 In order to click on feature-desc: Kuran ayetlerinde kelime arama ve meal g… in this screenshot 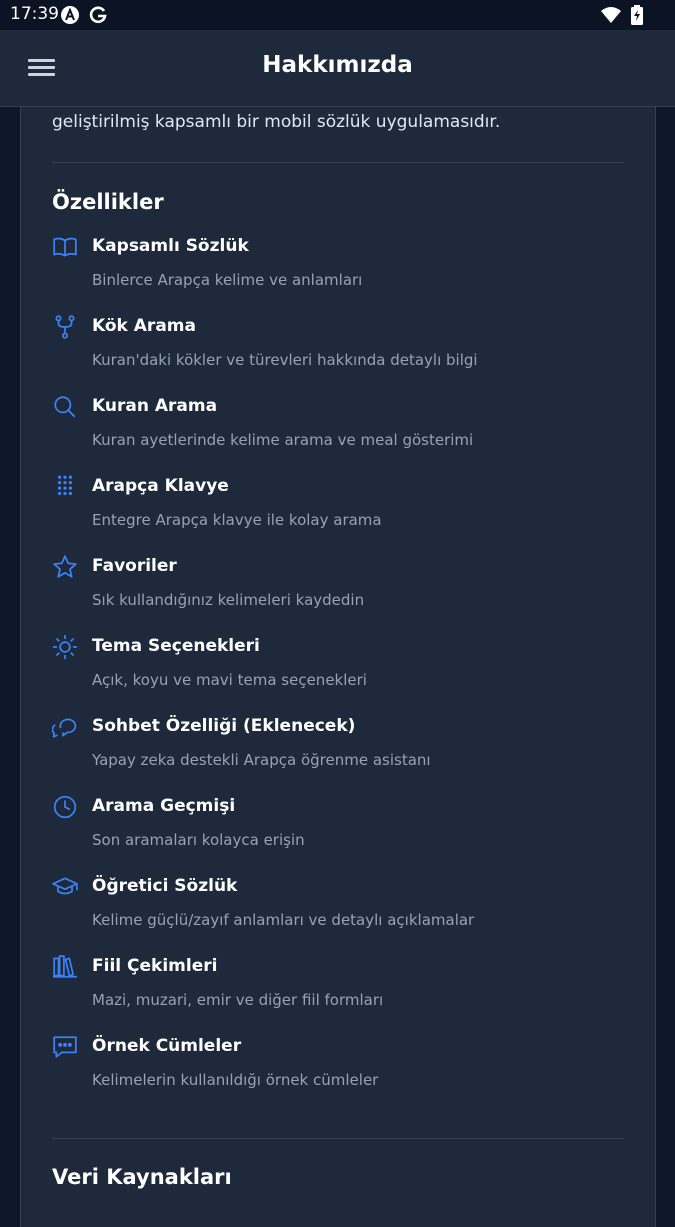, I will do `click(283, 440)`.